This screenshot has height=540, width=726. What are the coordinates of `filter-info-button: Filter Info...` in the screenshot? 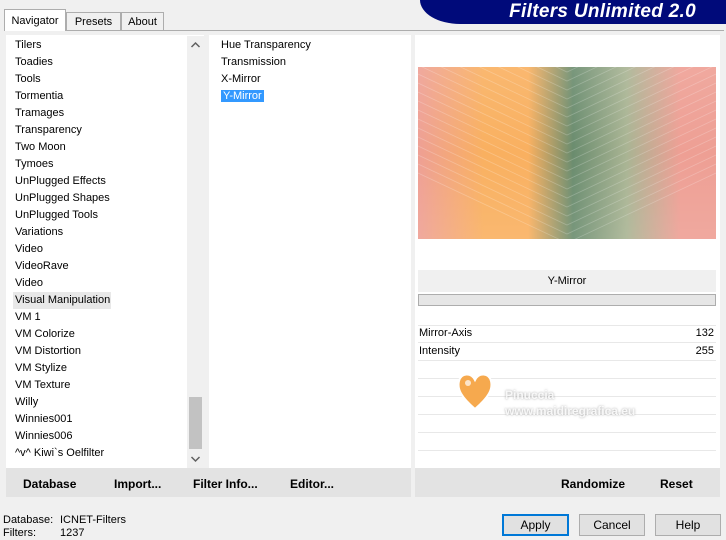 It's located at (225, 484).